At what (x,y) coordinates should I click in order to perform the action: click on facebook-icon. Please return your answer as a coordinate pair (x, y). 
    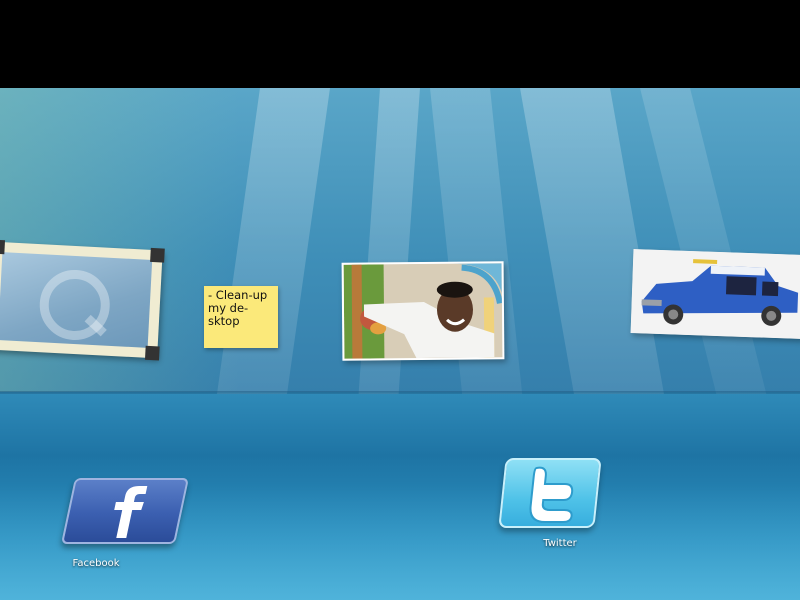
    Looking at the image, I should click on (125, 511).